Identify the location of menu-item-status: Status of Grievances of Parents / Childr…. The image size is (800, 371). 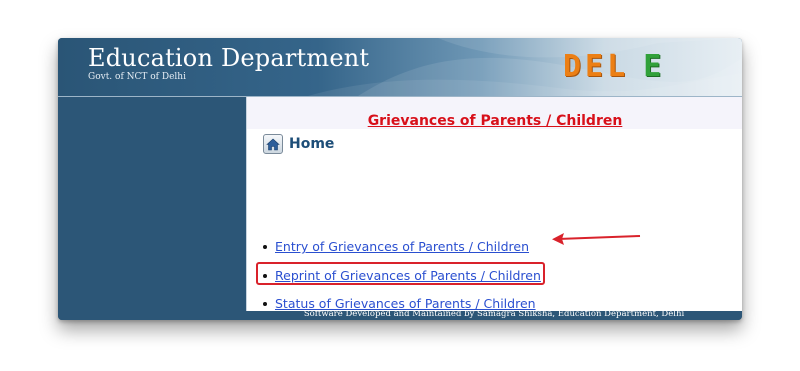
(399, 303).